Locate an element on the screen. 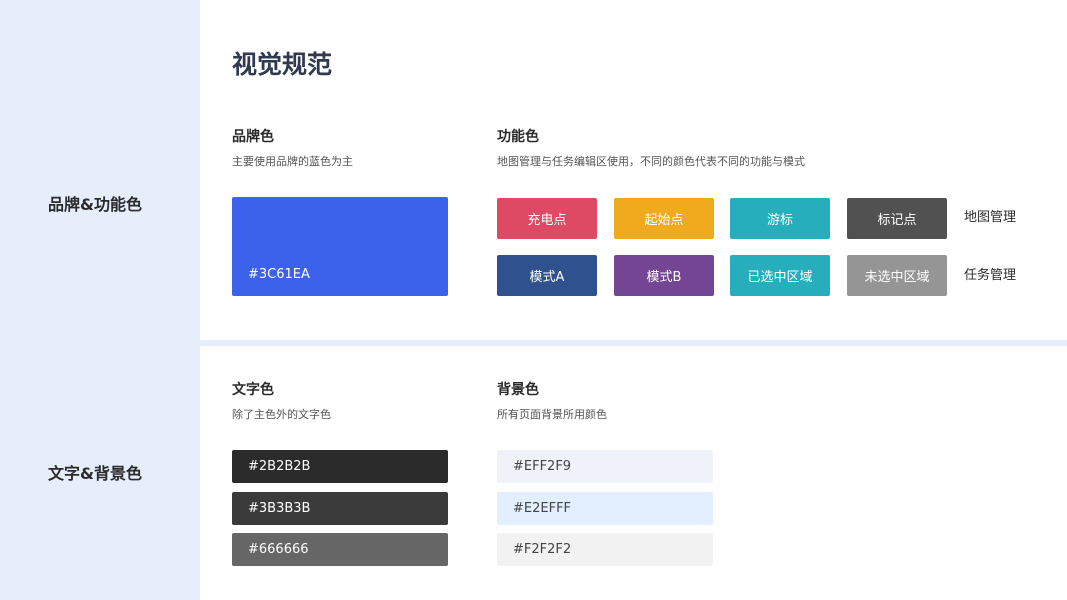 The image size is (1067, 600). function-chip-selected-area: 已选中区域 is located at coordinates (780, 275).